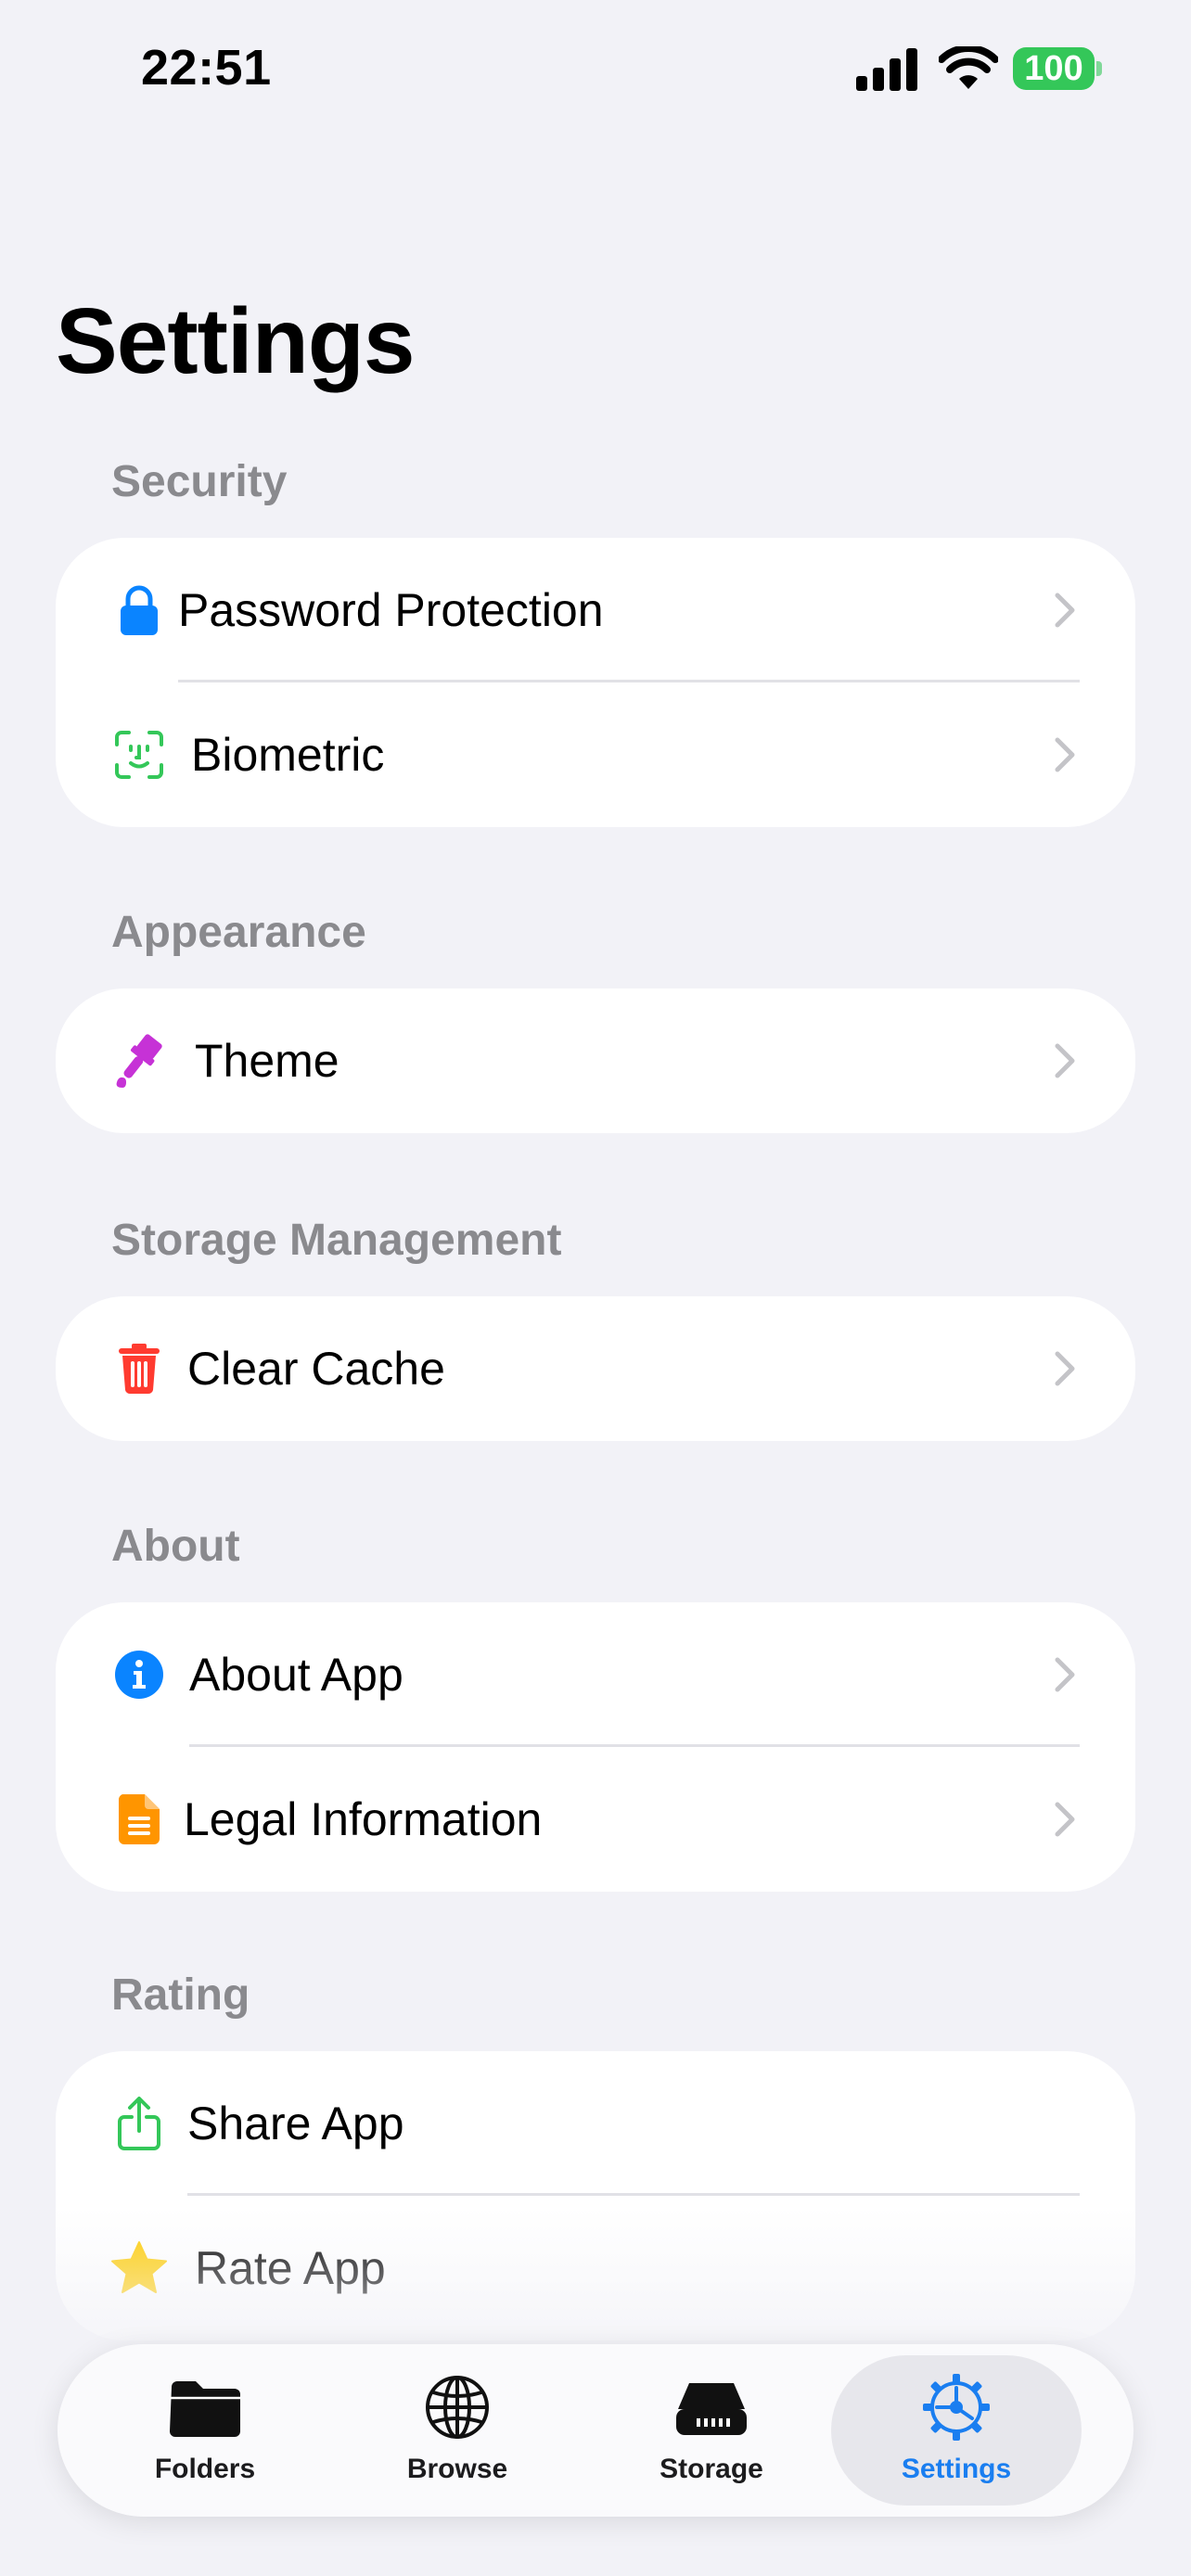 The image size is (1191, 2576). What do you see at coordinates (290, 2268) in the screenshot?
I see `rate-app-label: Rate App` at bounding box center [290, 2268].